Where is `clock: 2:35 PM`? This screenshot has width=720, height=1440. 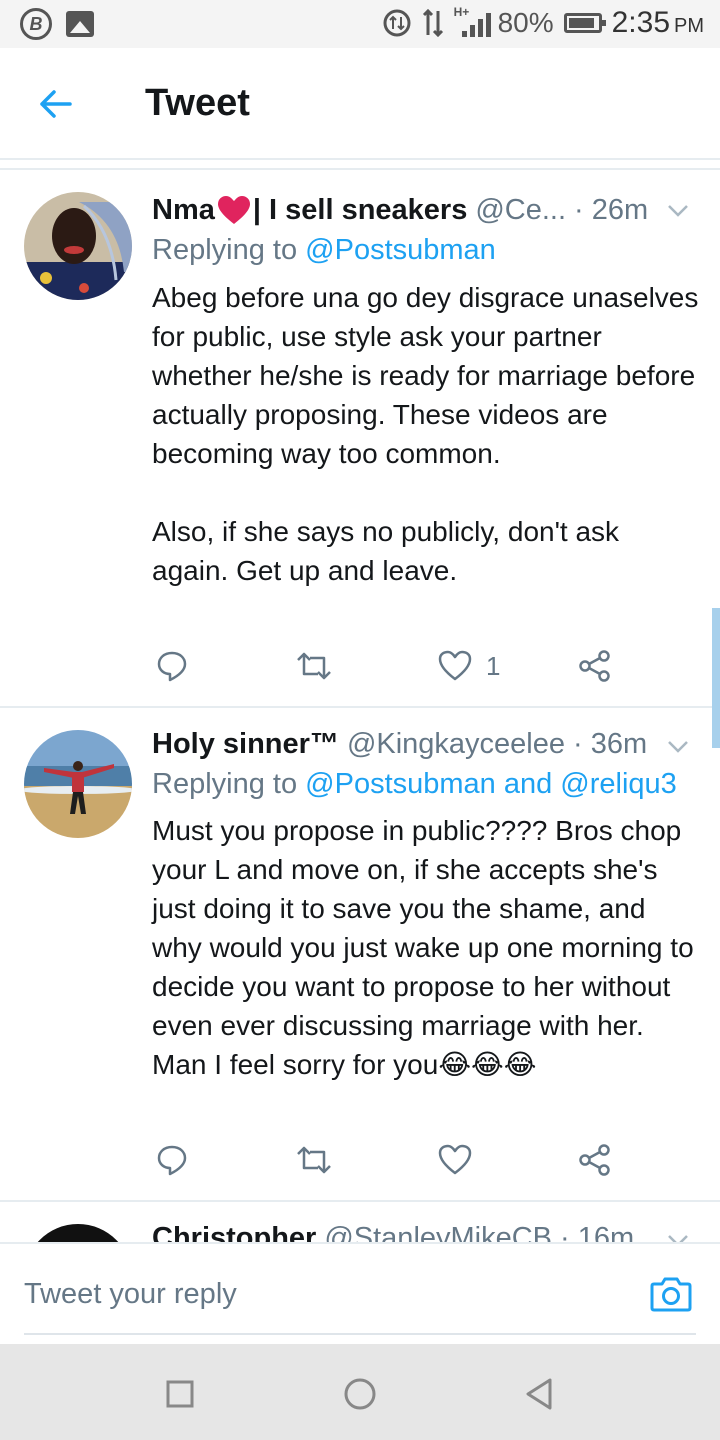
clock: 2:35 PM is located at coordinates (658, 23).